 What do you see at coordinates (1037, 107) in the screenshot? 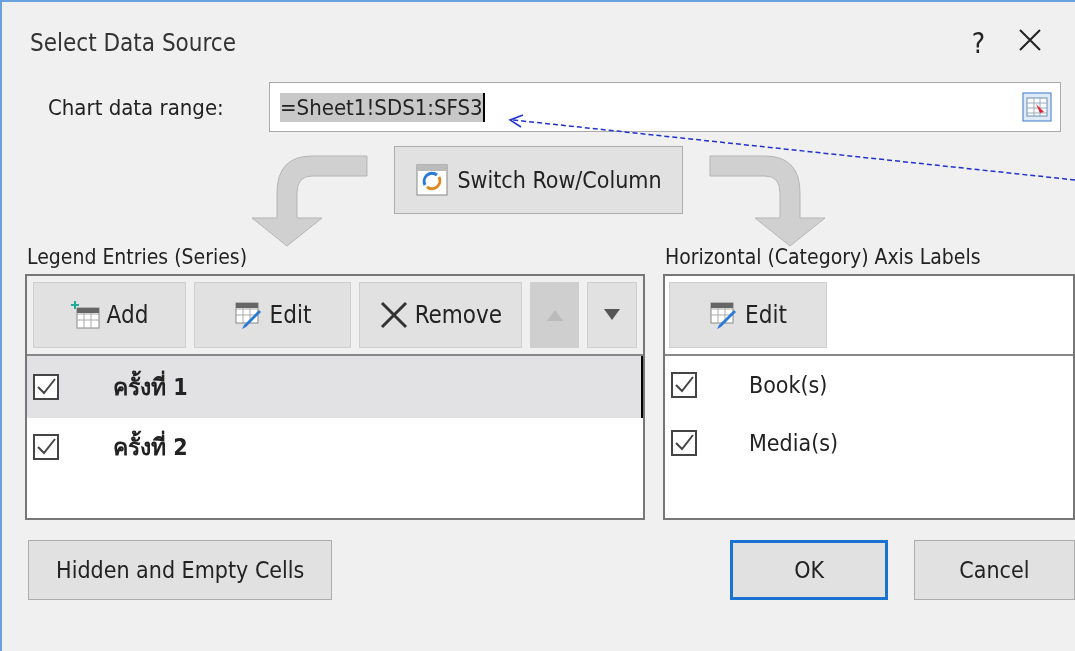
I see `collapse-dialog-icon` at bounding box center [1037, 107].